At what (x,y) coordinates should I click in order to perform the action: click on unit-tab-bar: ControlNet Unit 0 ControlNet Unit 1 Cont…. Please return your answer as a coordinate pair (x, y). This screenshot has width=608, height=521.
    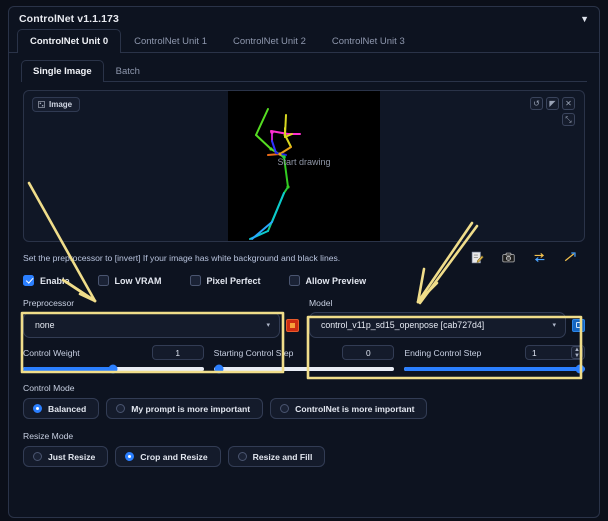
    Looking at the image, I should click on (304, 41).